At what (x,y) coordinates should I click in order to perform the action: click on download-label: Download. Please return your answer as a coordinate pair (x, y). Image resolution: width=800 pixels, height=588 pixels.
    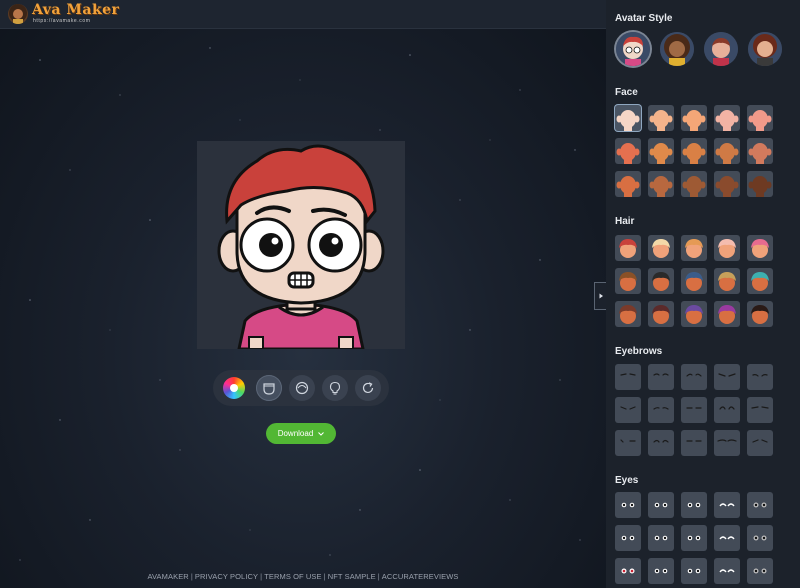
    Looking at the image, I should click on (295, 433).